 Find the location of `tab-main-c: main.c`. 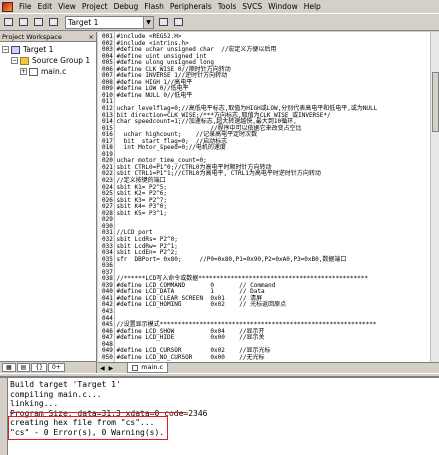

tab-main-c: main.c is located at coordinates (148, 368).